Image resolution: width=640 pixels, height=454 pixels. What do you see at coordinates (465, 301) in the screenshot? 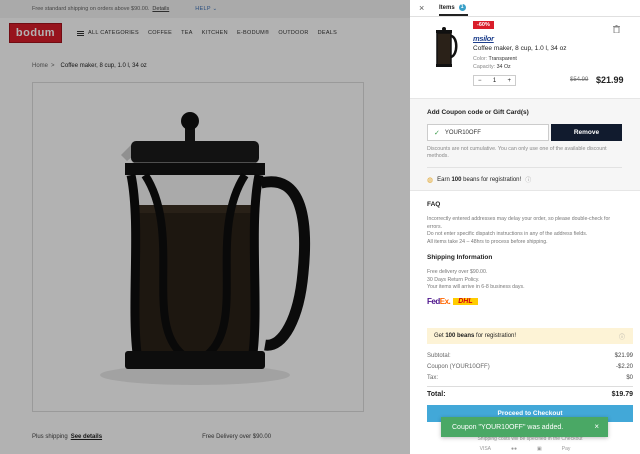
I see `dhl-logo: DHL` at bounding box center [465, 301].